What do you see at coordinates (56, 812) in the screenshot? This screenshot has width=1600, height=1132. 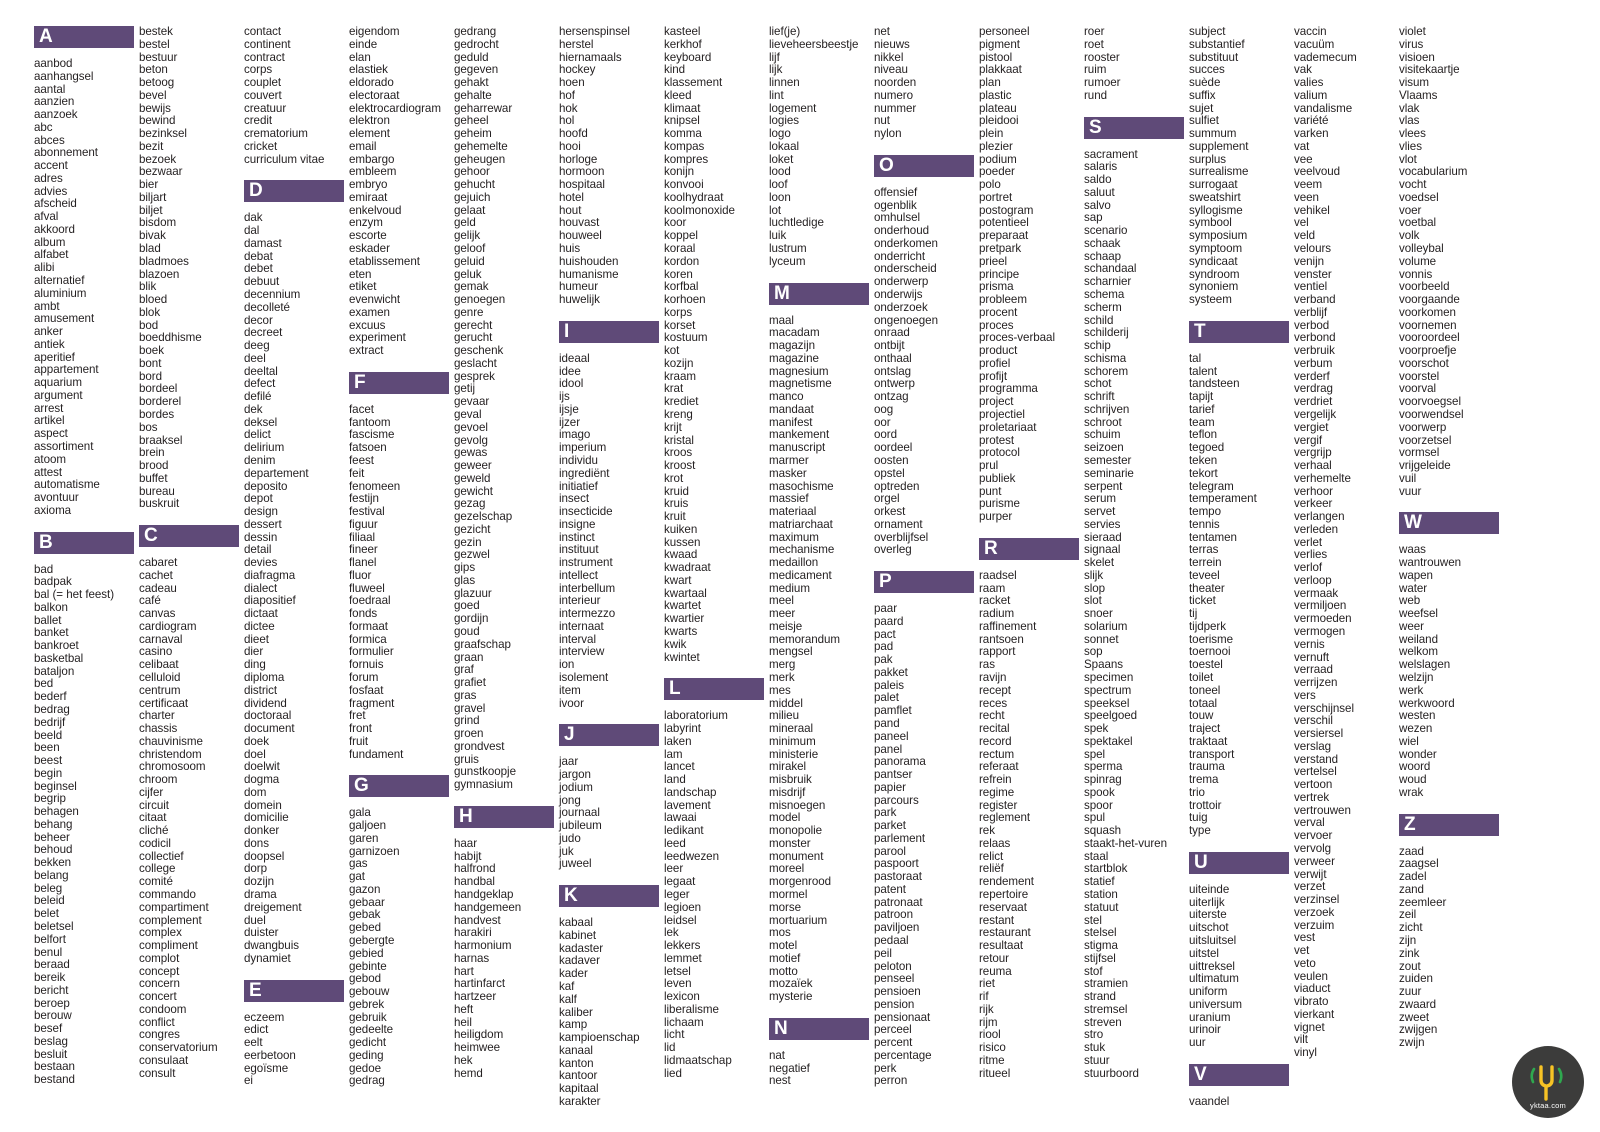 I see `word-entry: behagen` at bounding box center [56, 812].